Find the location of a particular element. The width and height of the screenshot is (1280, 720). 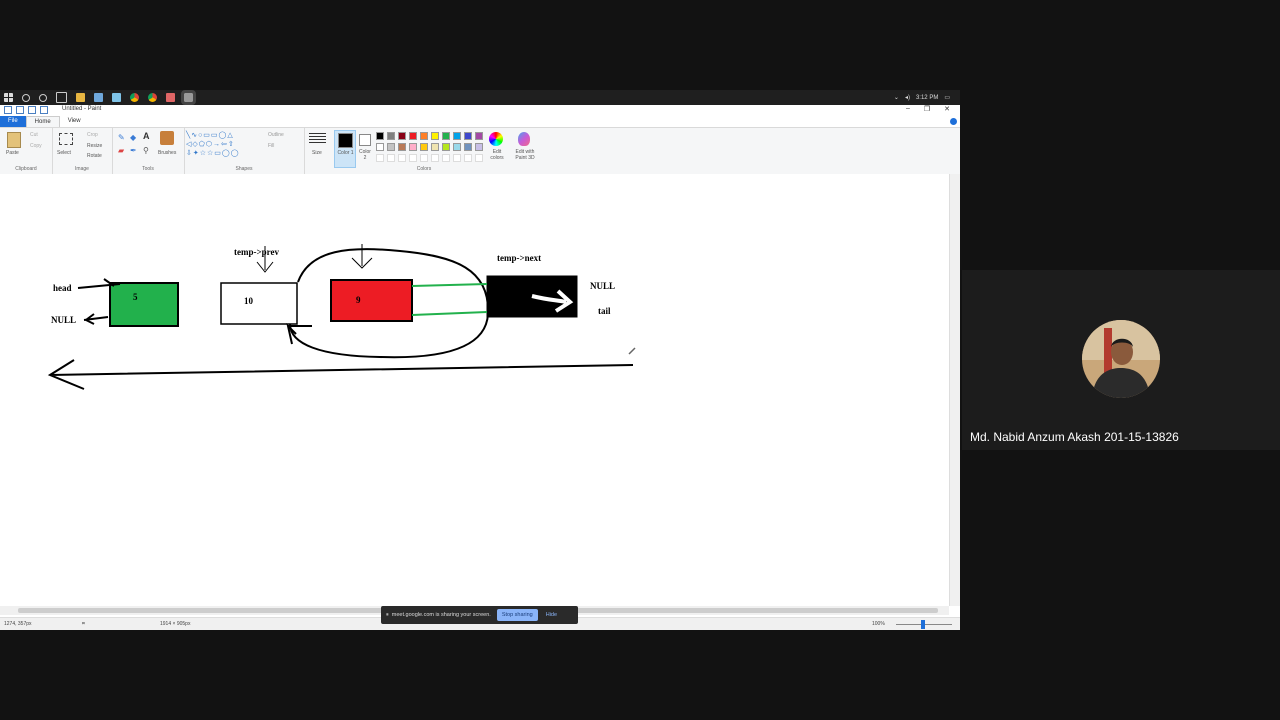

restore-icon: ❐ is located at coordinates (927, 109).